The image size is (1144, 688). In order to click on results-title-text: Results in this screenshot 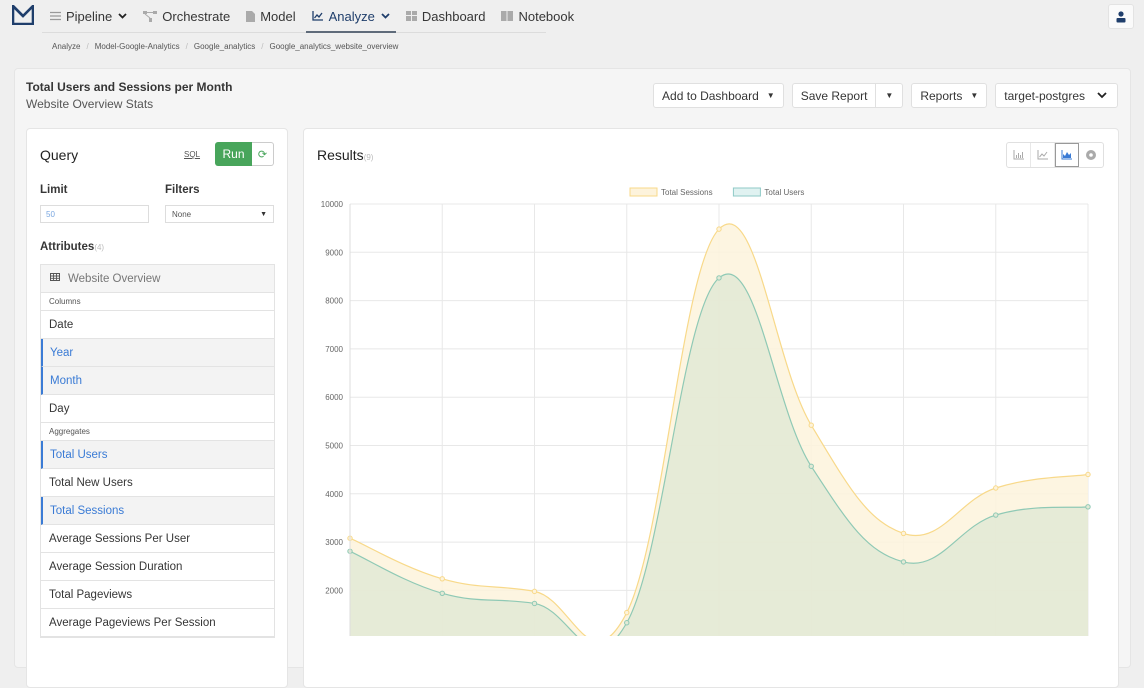, I will do `click(340, 155)`.